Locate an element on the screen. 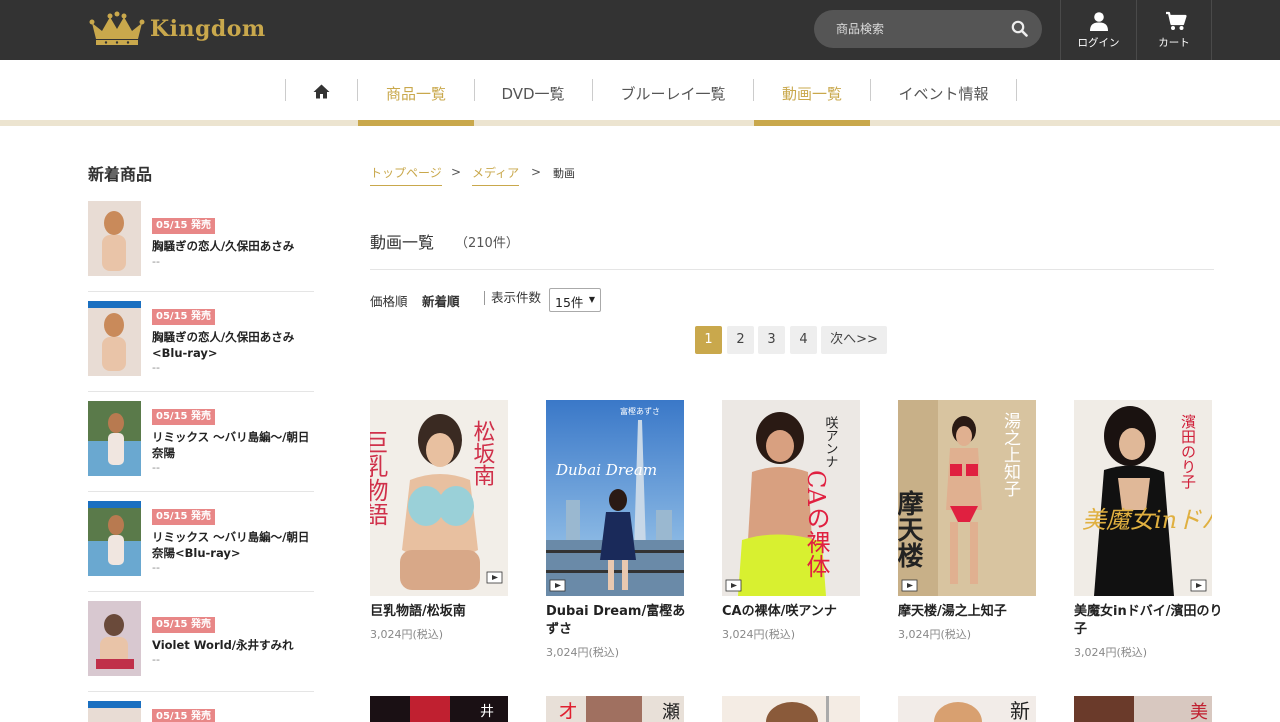  product-cover: 美 is located at coordinates (1143, 709).